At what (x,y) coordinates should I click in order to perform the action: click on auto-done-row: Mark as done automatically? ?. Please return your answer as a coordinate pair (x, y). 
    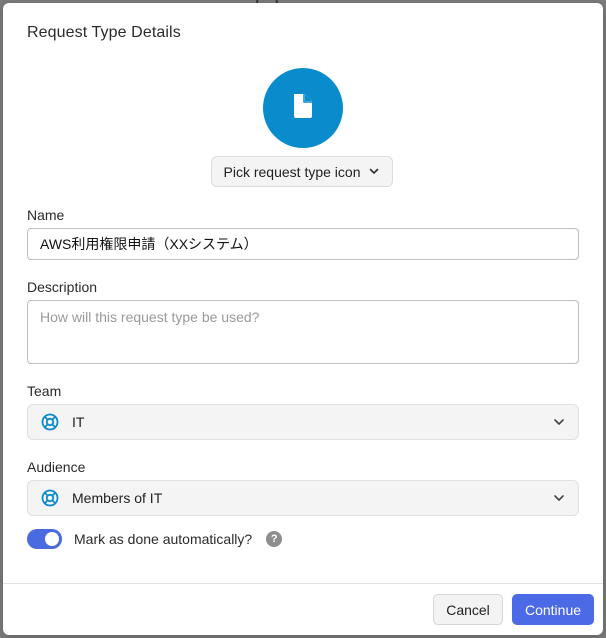
    Looking at the image, I should click on (155, 539).